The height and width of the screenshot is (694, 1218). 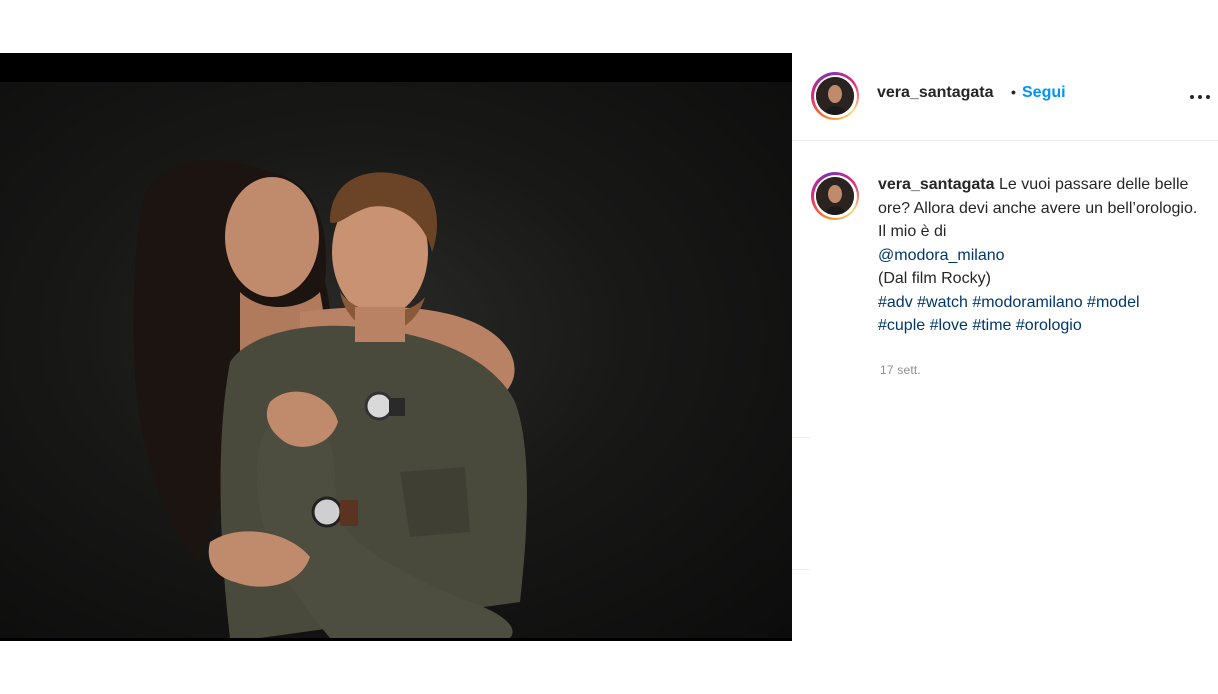 What do you see at coordinates (1005, 97) in the screenshot?
I see `post-header: vera_santagata • Segui` at bounding box center [1005, 97].